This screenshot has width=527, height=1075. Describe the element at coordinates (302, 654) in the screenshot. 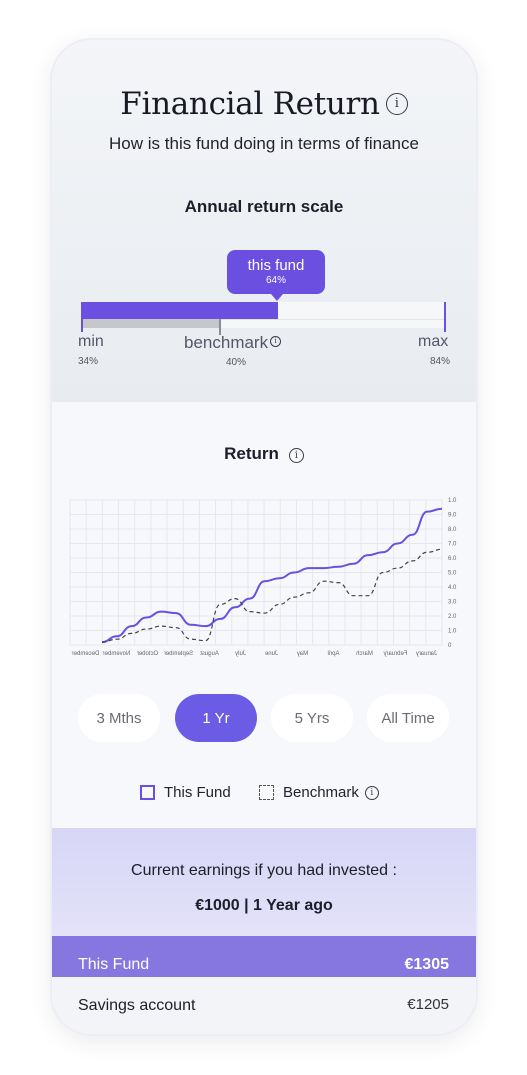

I see `x-tick-label: May` at that location.